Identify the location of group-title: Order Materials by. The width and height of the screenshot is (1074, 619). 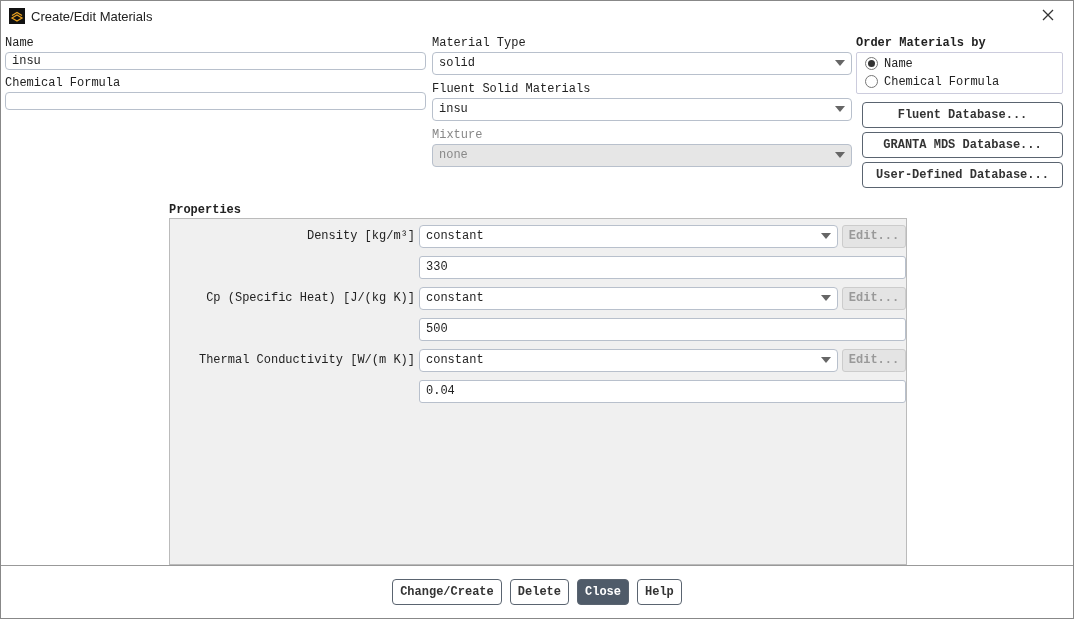
(921, 43).